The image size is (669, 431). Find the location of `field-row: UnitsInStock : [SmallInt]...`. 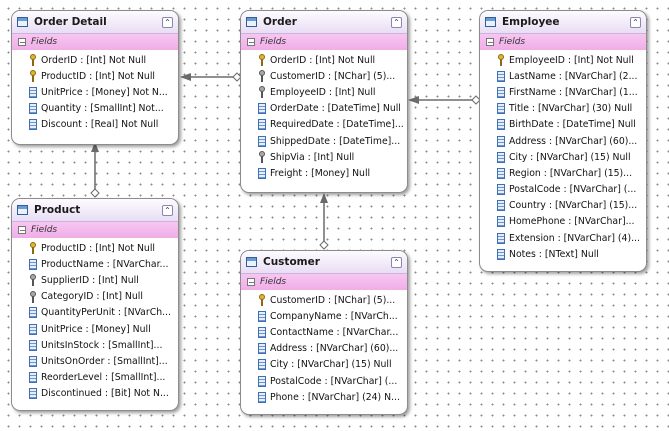

field-row: UnitsInStock : [SmallInt]... is located at coordinates (95, 345).